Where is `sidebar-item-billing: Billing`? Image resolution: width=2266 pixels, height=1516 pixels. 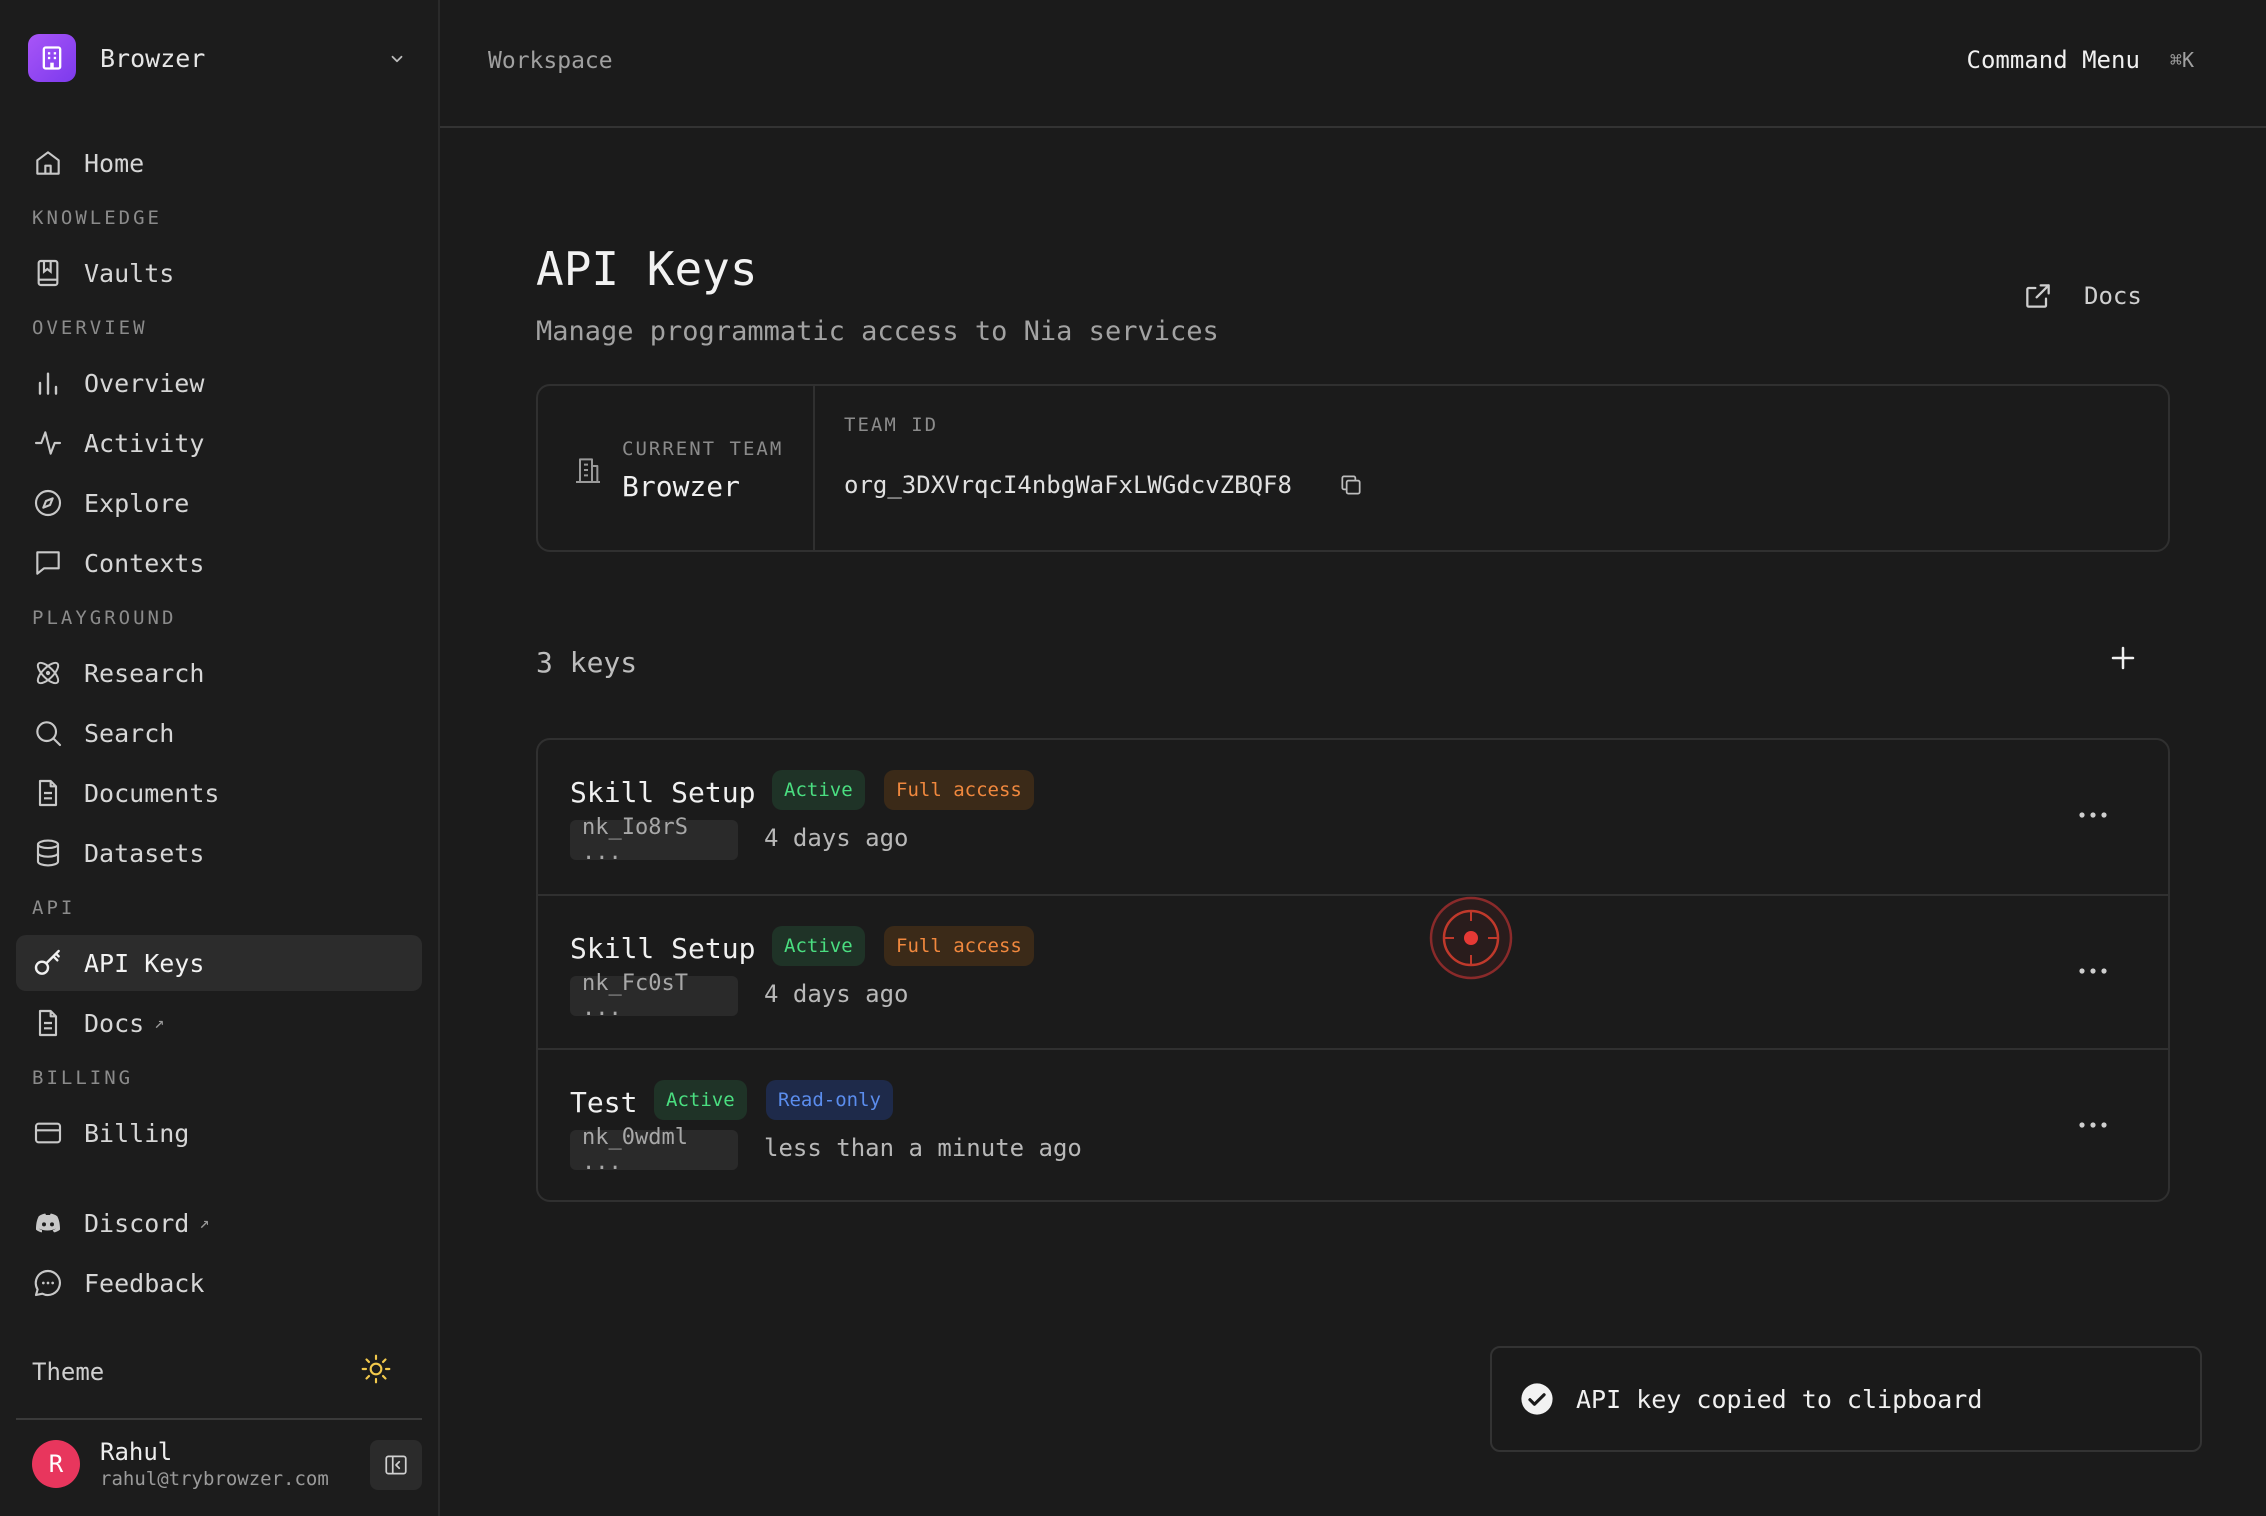
sidebar-item-billing: Billing is located at coordinates (219, 1133).